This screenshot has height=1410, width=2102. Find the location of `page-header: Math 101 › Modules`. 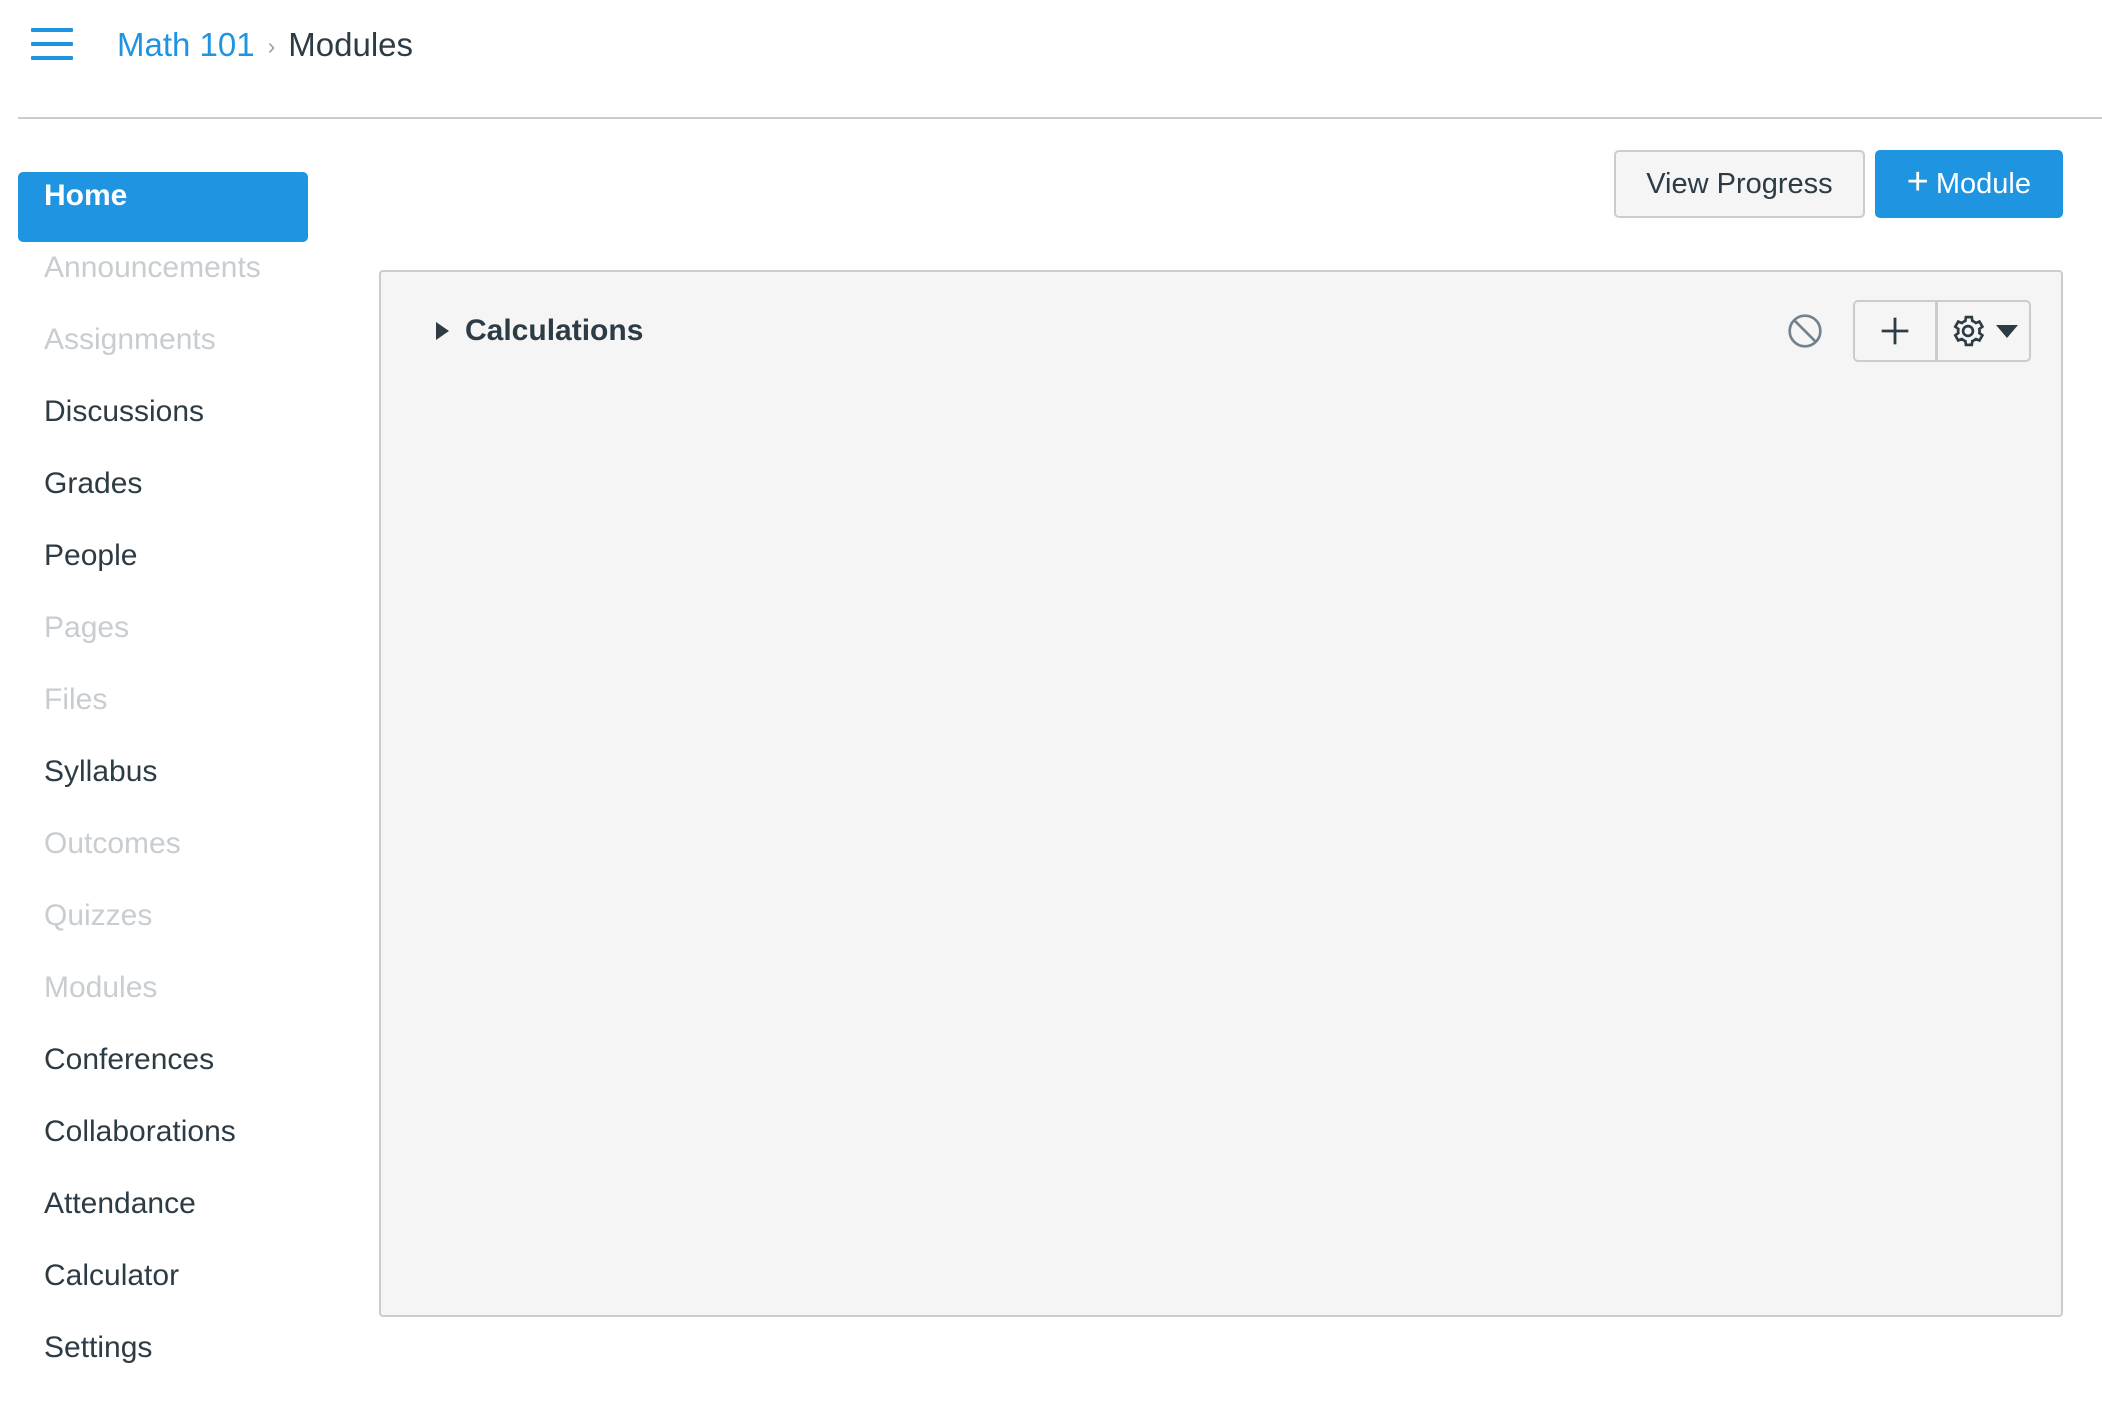

page-header: Math 101 › Modules is located at coordinates (1051, 59).